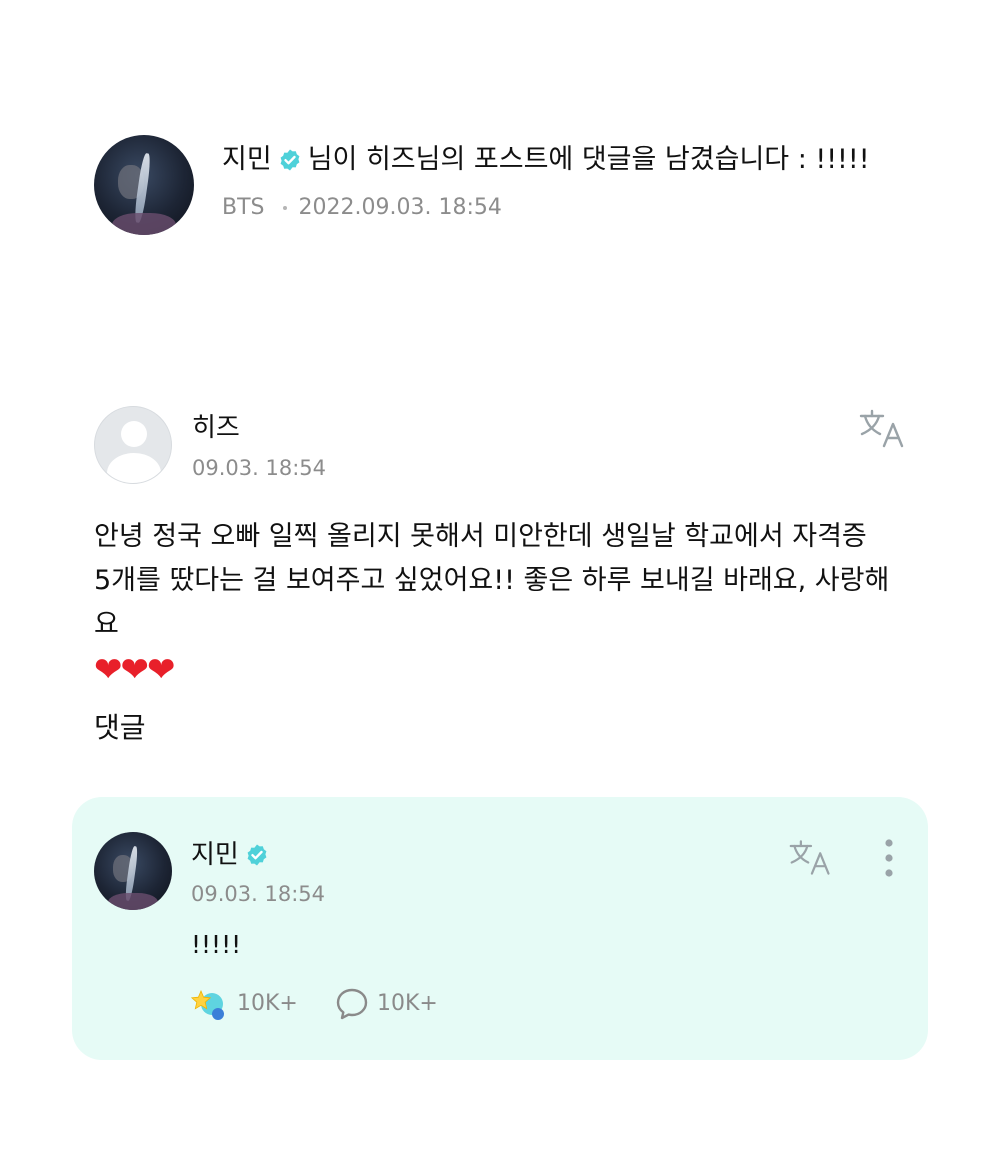 The image size is (1000, 1167). What do you see at coordinates (588, 159) in the screenshot?
I see `notification-message: 님이 히즈님의 포스트에 댓글을 남겼습니다 : !!!!!` at bounding box center [588, 159].